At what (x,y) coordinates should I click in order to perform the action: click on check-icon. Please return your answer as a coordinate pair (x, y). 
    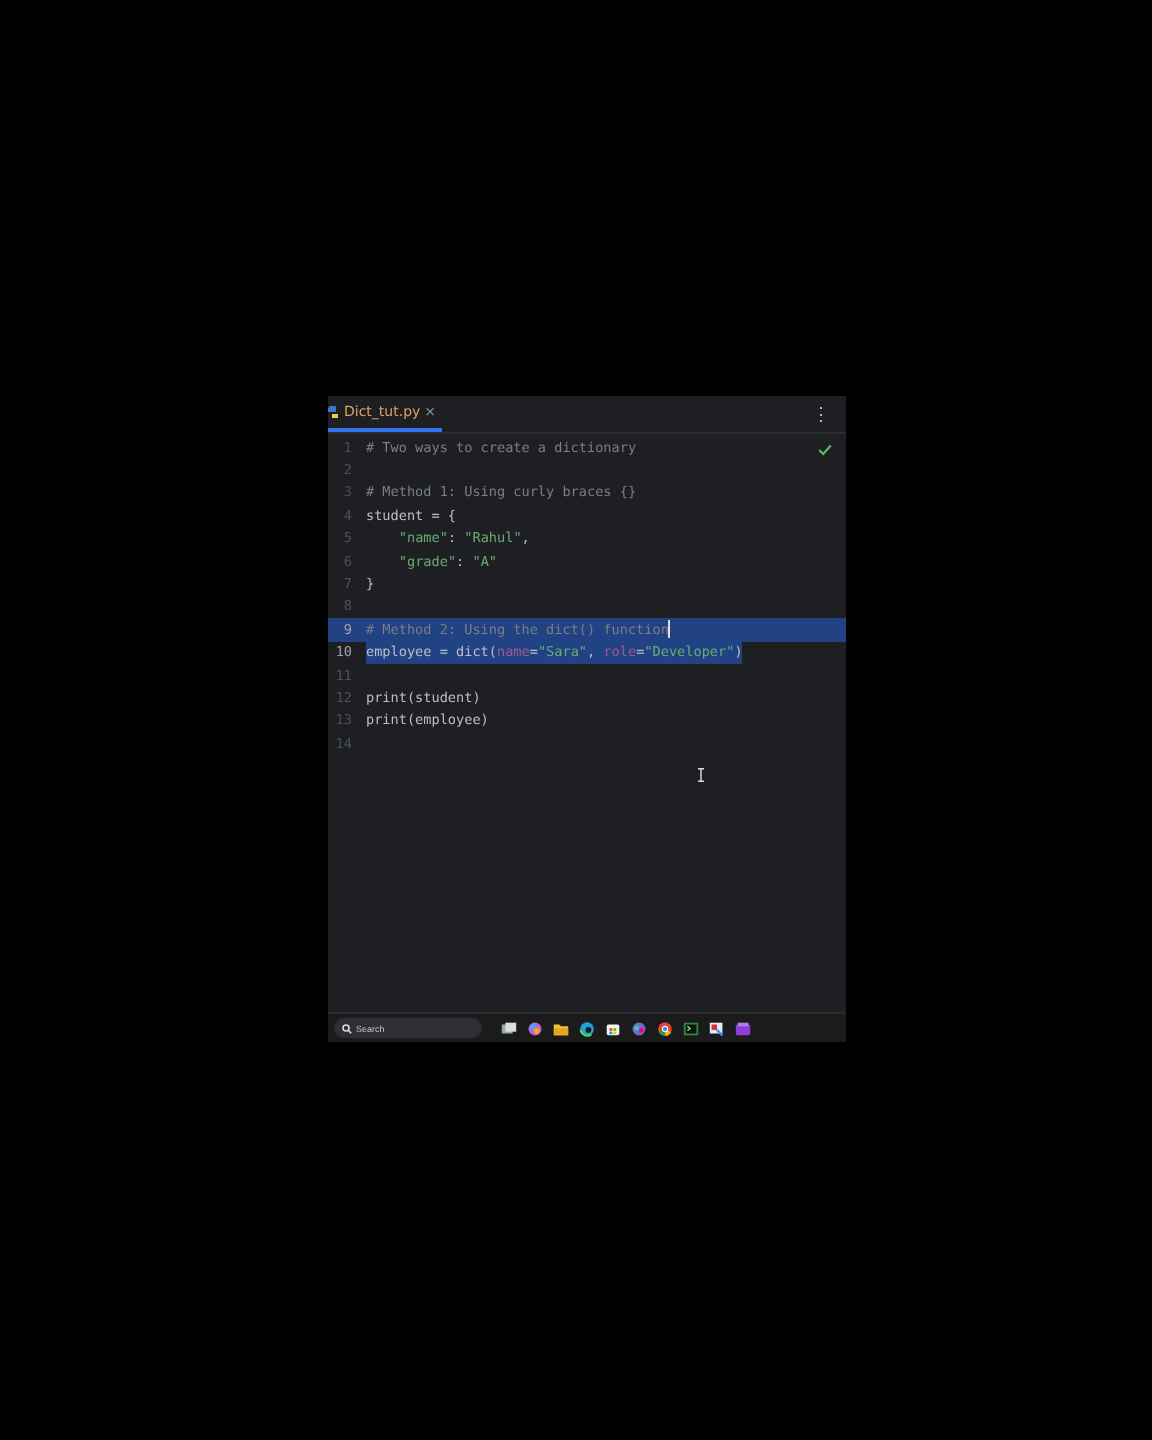
    Looking at the image, I should click on (825, 450).